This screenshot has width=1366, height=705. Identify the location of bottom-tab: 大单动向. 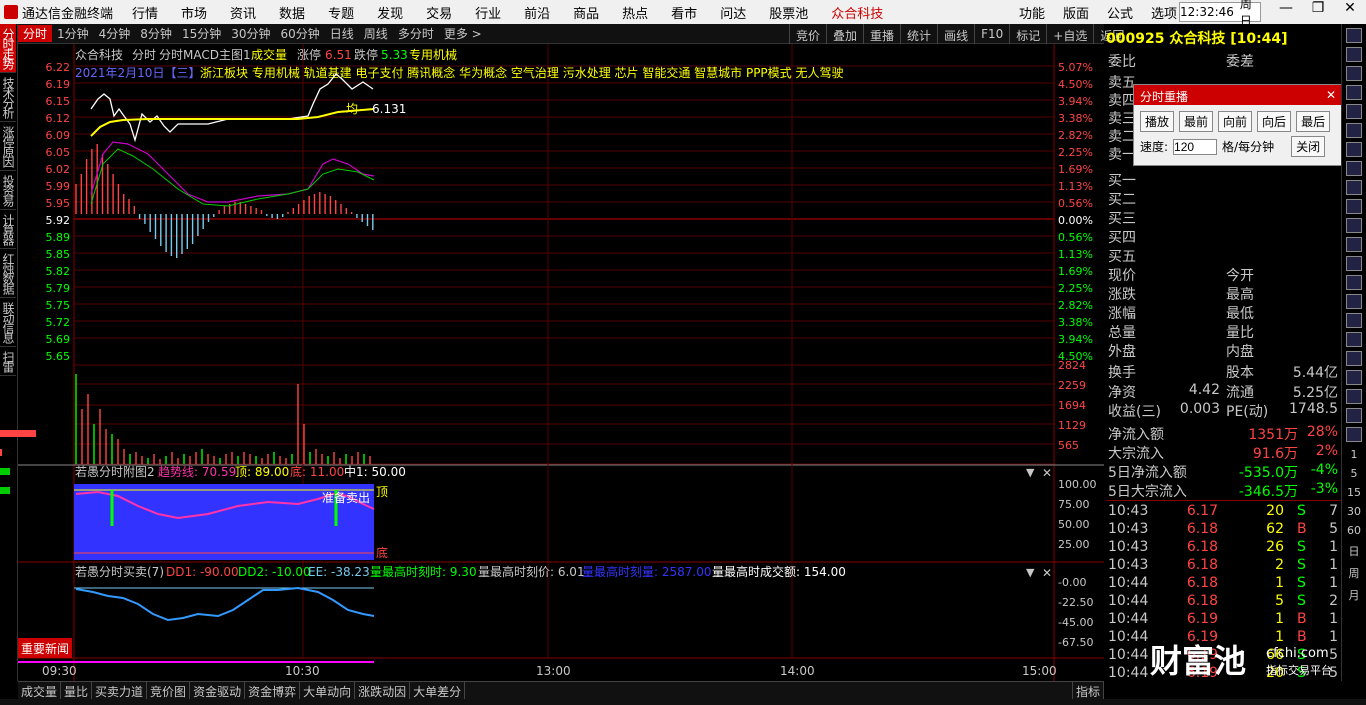
(328, 690).